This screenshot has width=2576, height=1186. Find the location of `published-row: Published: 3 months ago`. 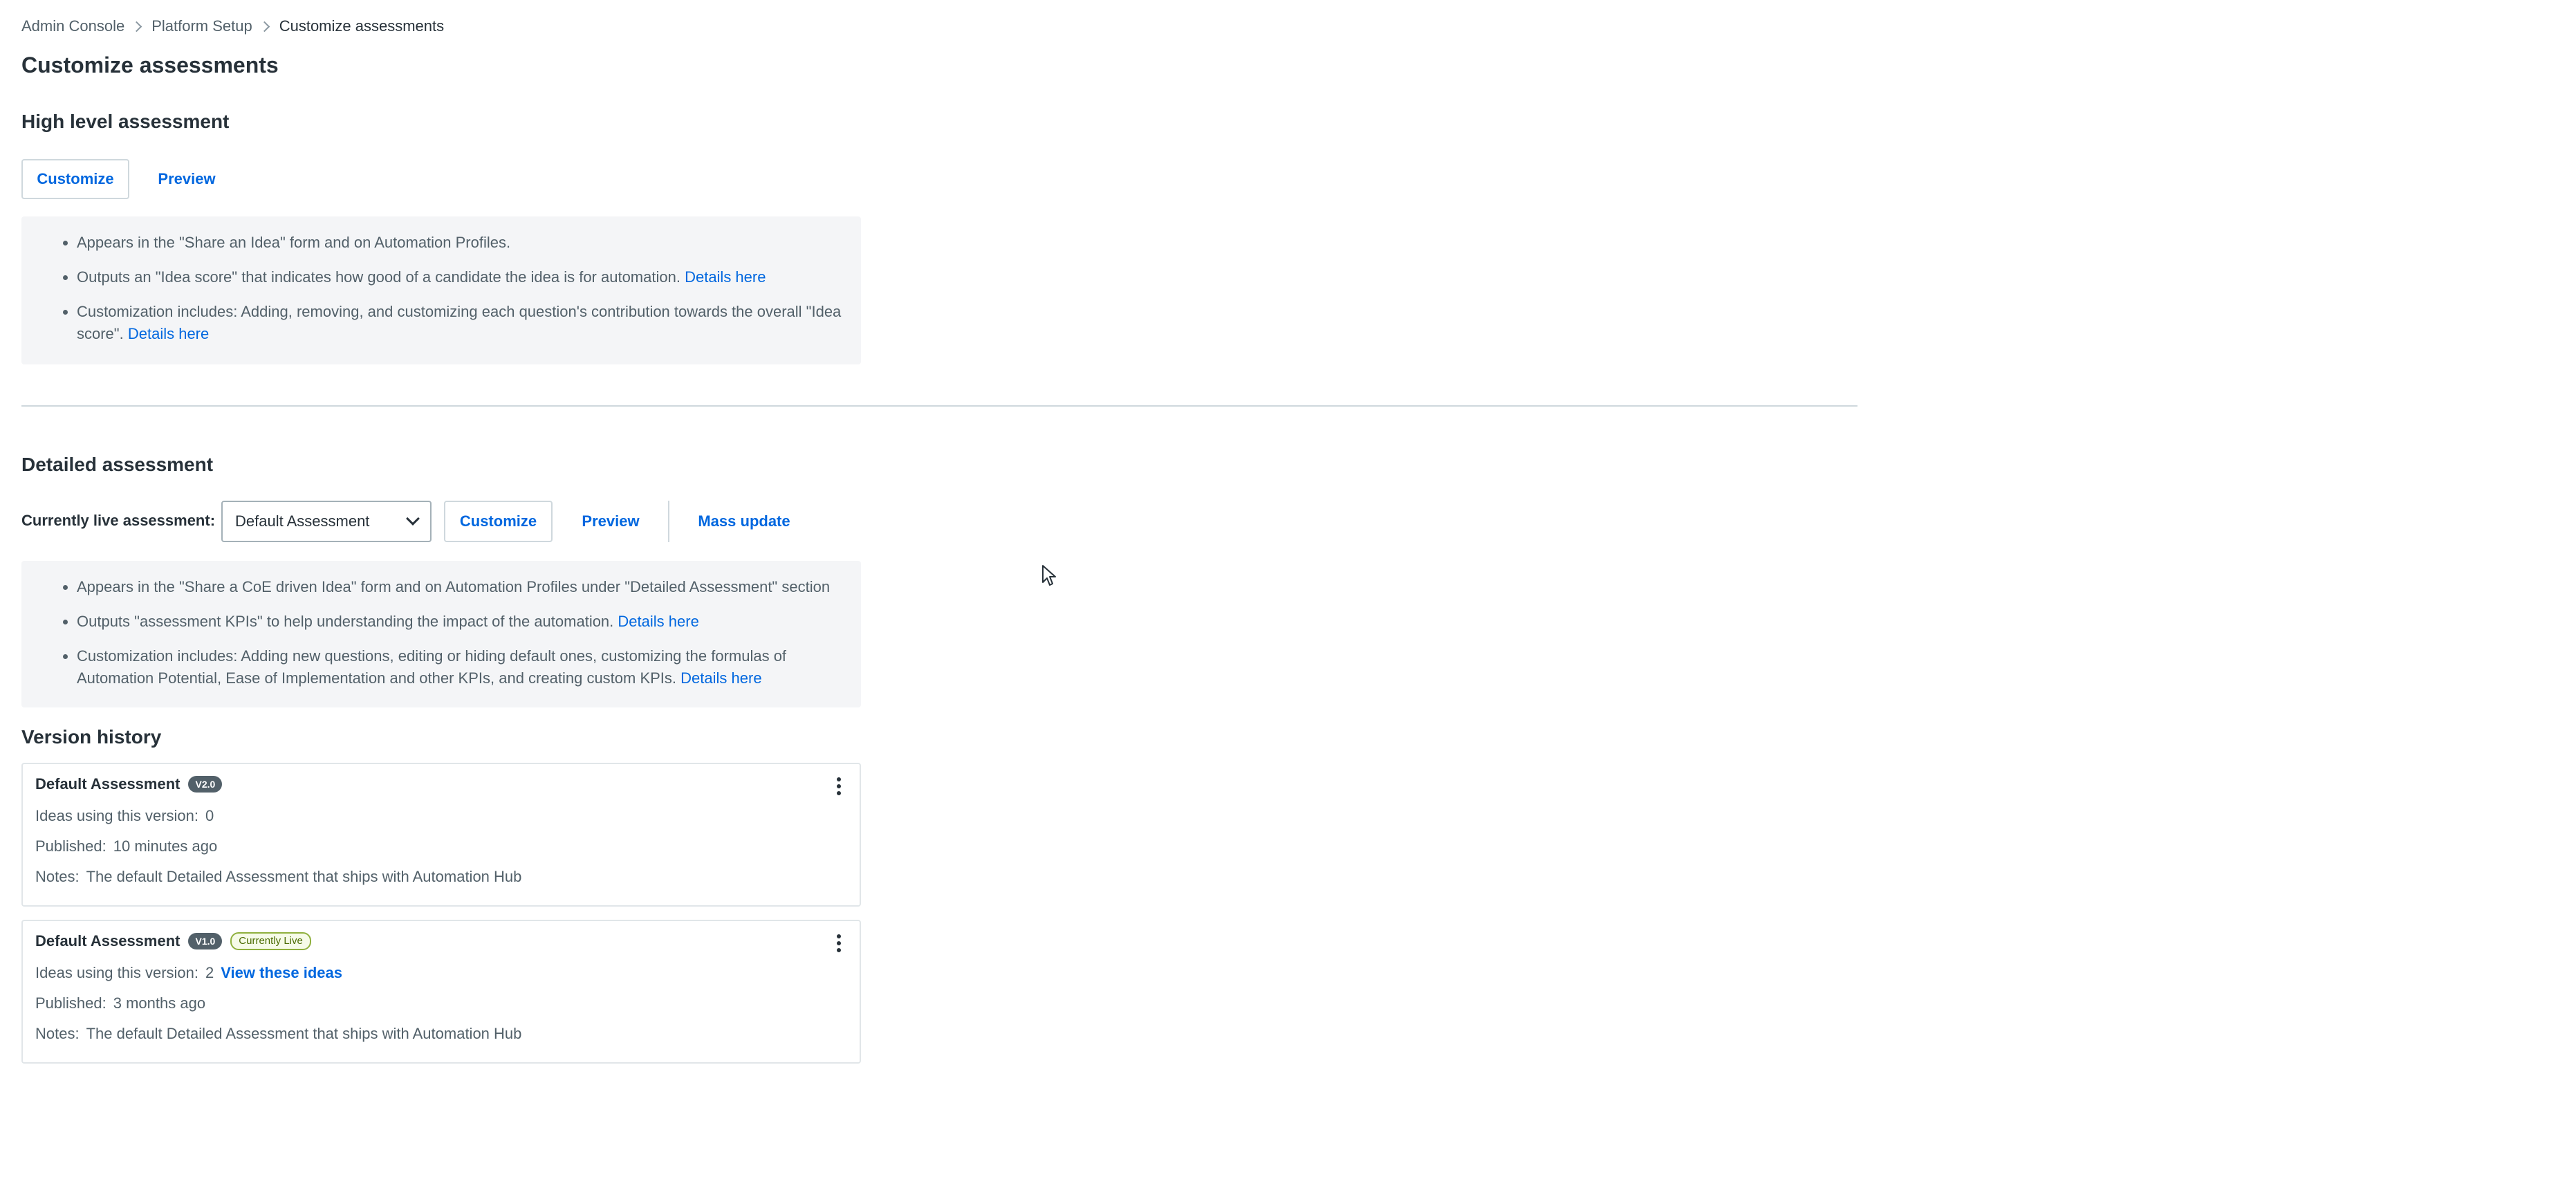

published-row: Published: 3 months ago is located at coordinates (120, 1003).